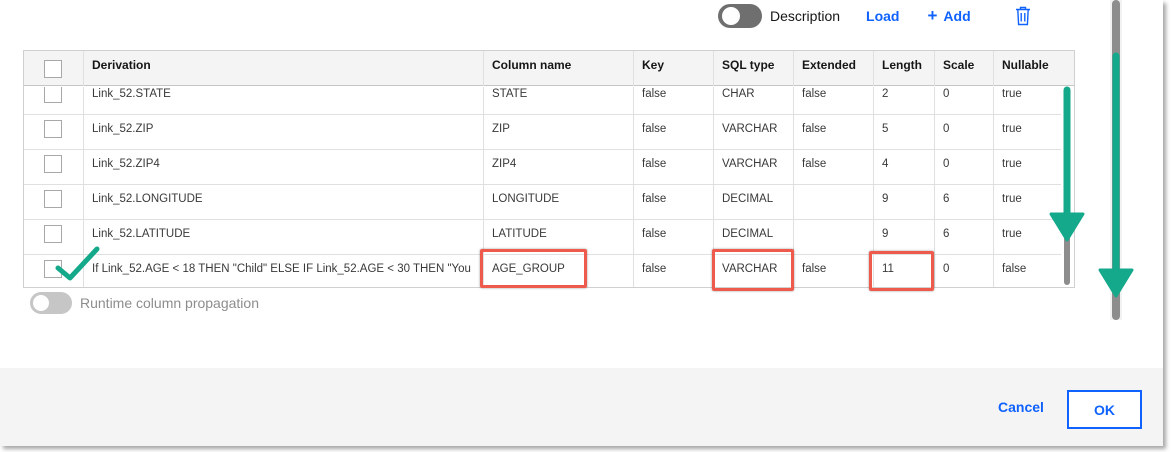 Image resolution: width=1171 pixels, height=452 pixels. I want to click on cancel-button: Cancel, so click(1021, 407).